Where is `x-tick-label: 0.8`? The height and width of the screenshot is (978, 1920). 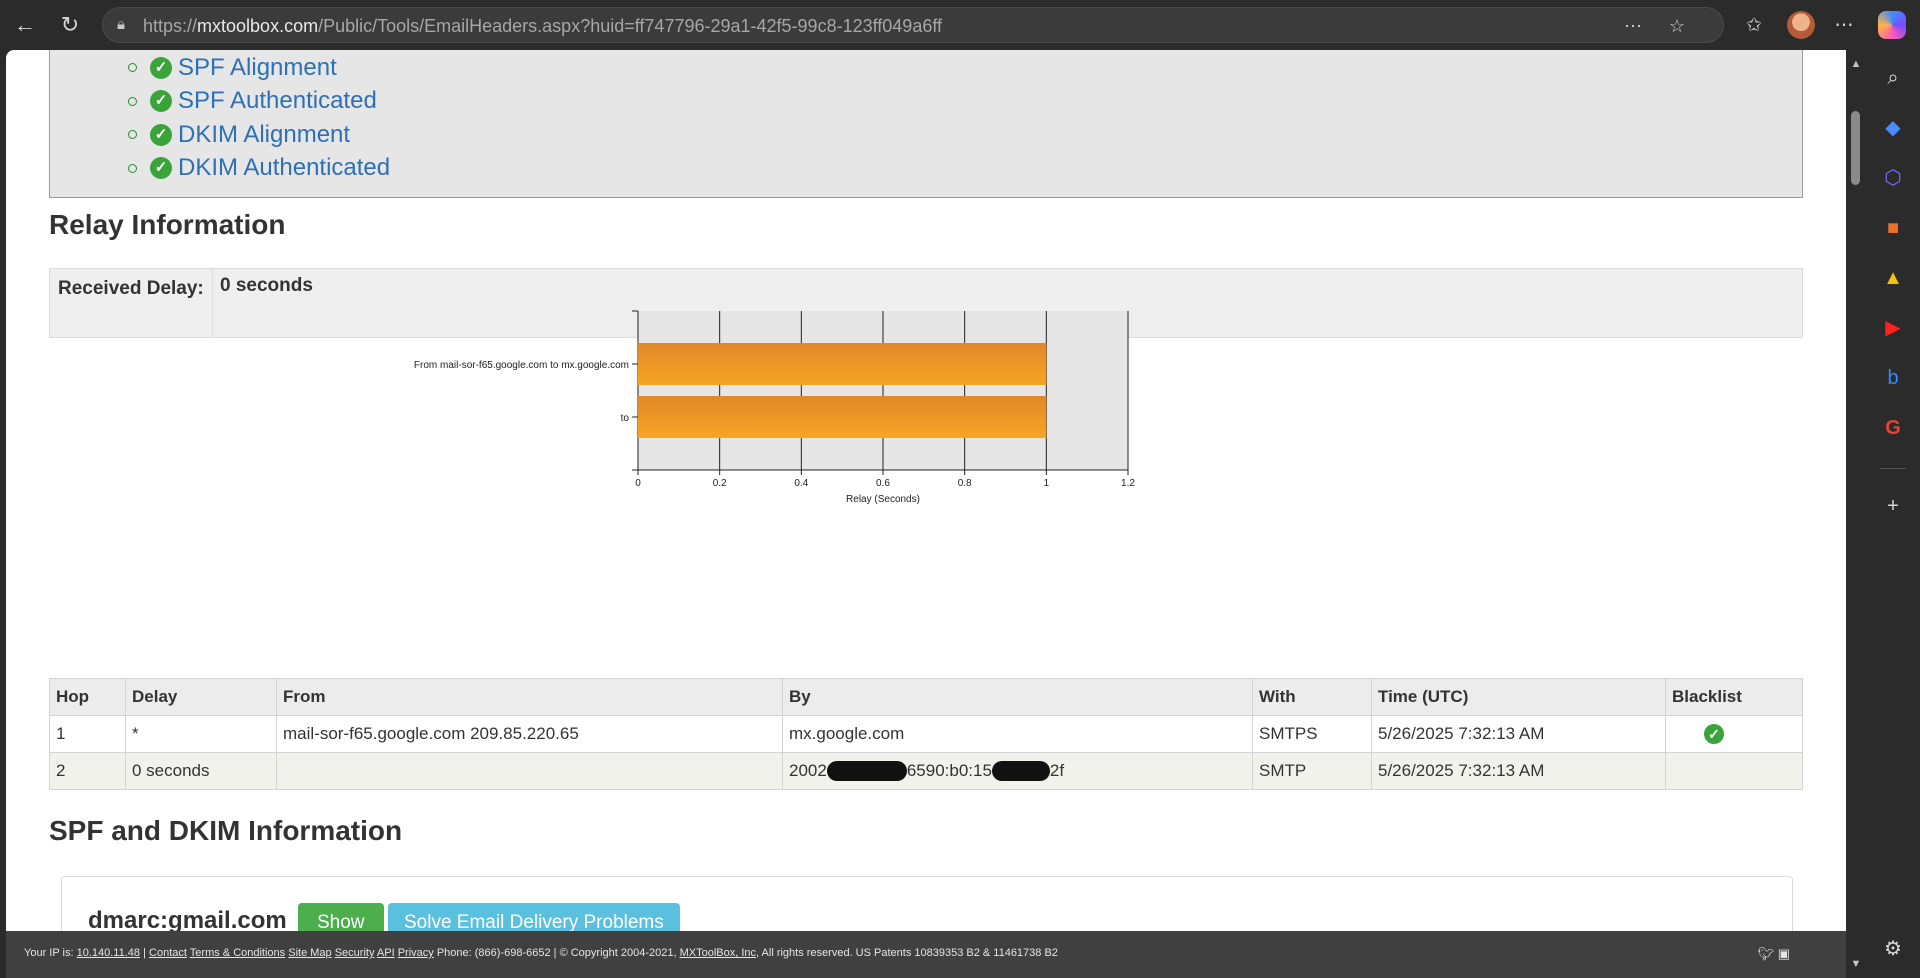 x-tick-label: 0.8 is located at coordinates (965, 483).